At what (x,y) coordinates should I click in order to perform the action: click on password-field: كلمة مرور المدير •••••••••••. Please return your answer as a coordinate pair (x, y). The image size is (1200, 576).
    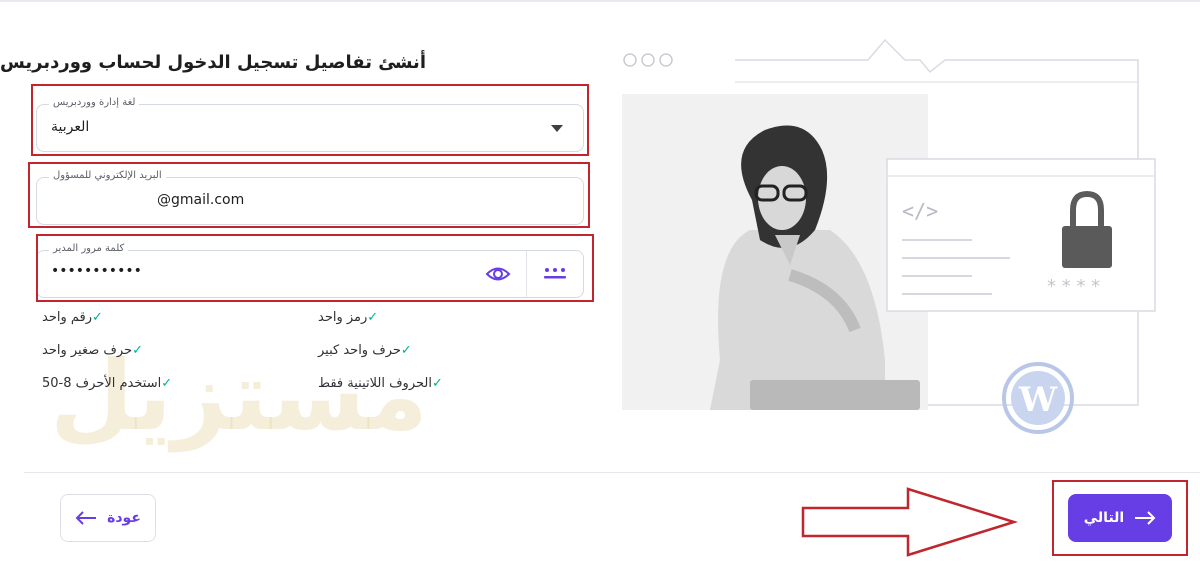
    Looking at the image, I should click on (310, 270).